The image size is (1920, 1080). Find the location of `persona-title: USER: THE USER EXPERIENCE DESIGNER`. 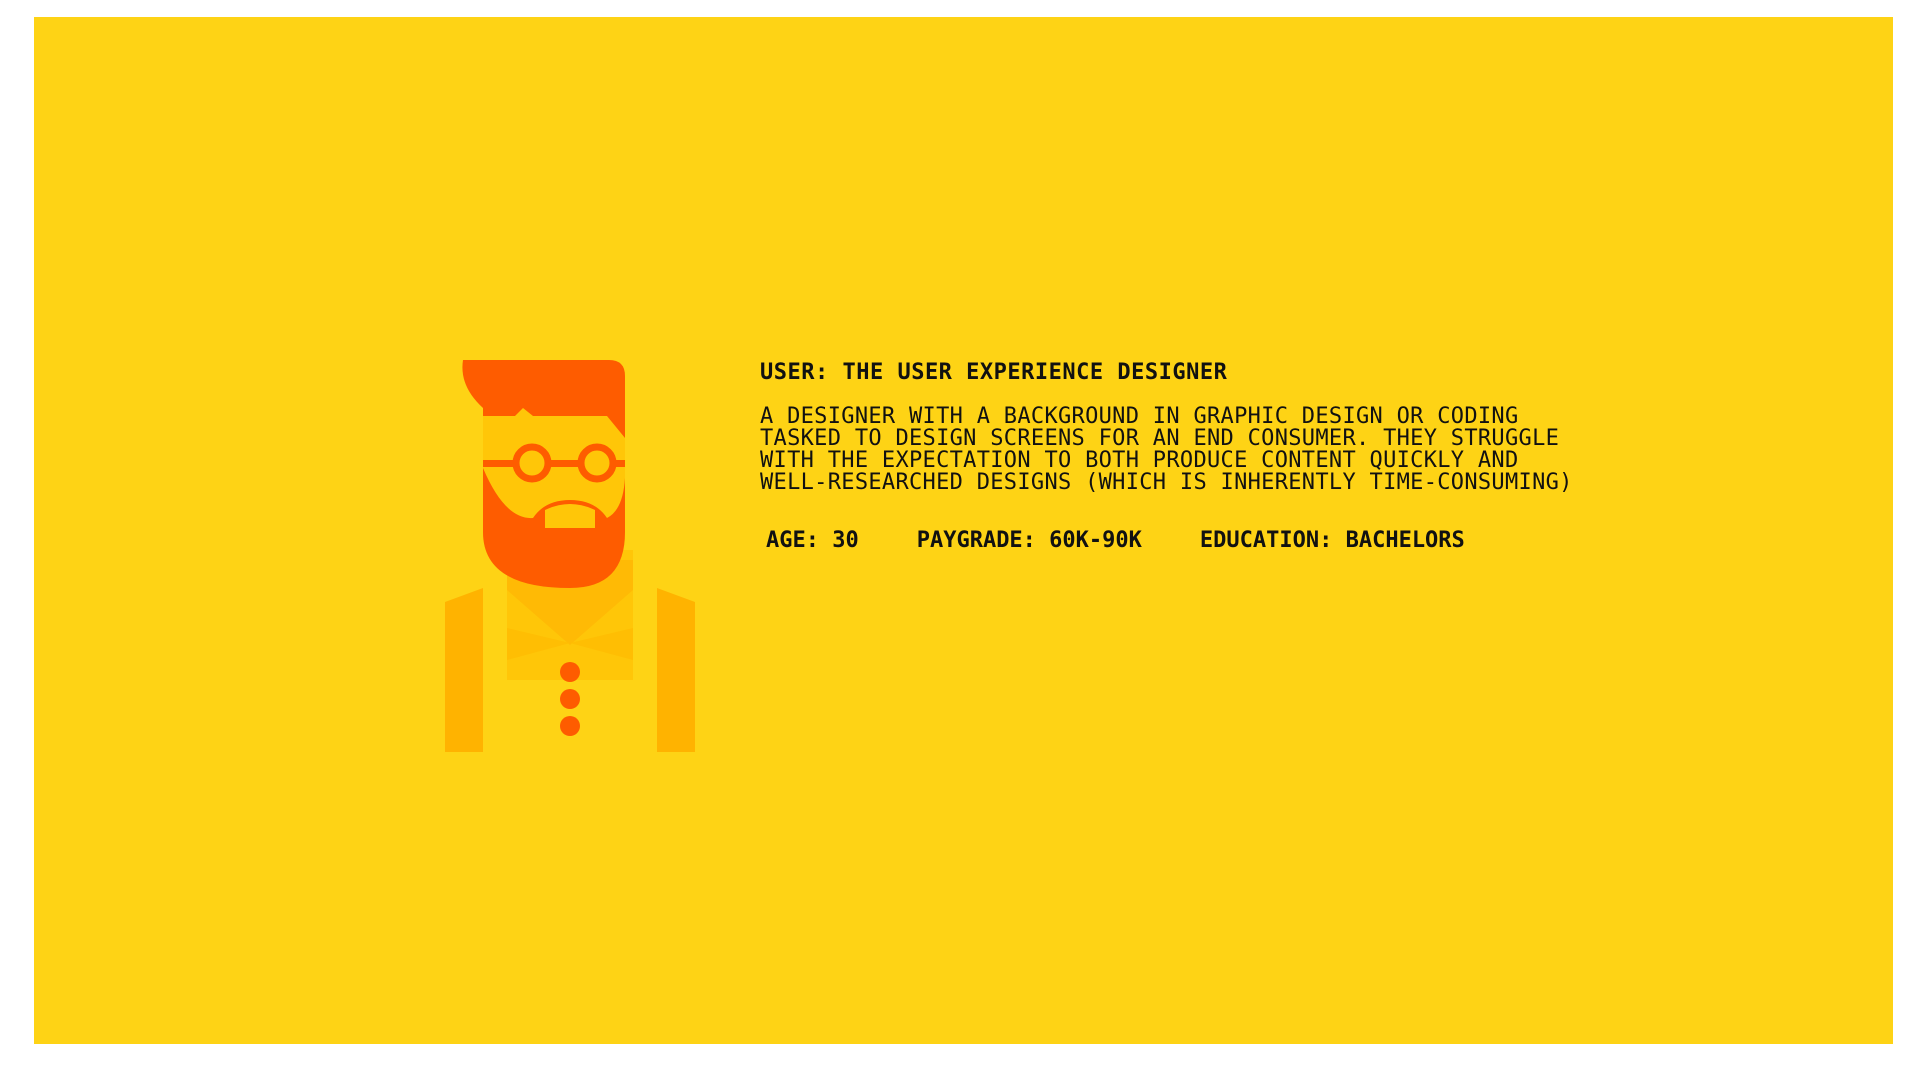

persona-title: USER: THE USER EXPERIENCE DESIGNER is located at coordinates (994, 372).